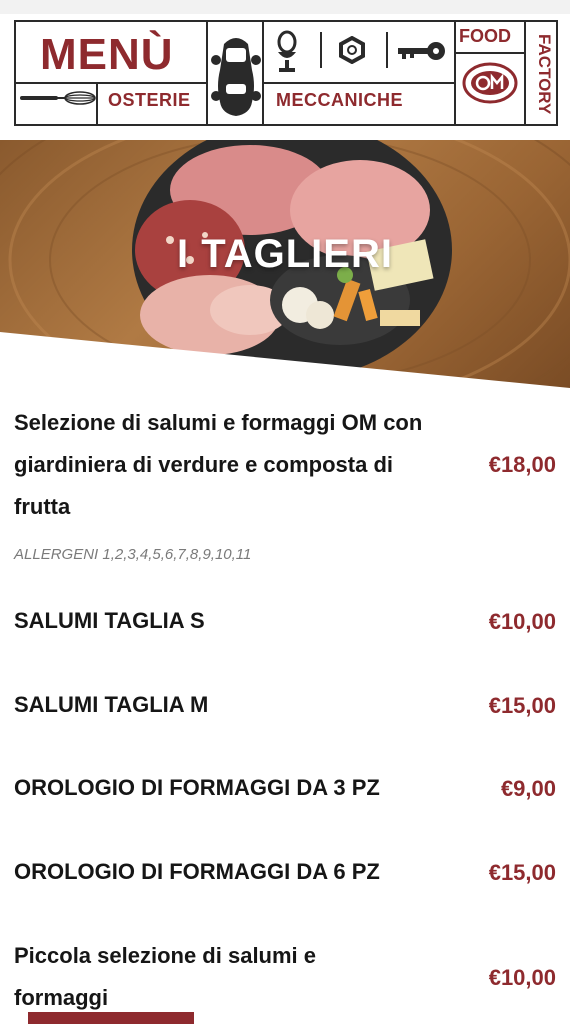 This screenshot has height=1024, width=570. What do you see at coordinates (352, 50) in the screenshot?
I see `nut-icon` at bounding box center [352, 50].